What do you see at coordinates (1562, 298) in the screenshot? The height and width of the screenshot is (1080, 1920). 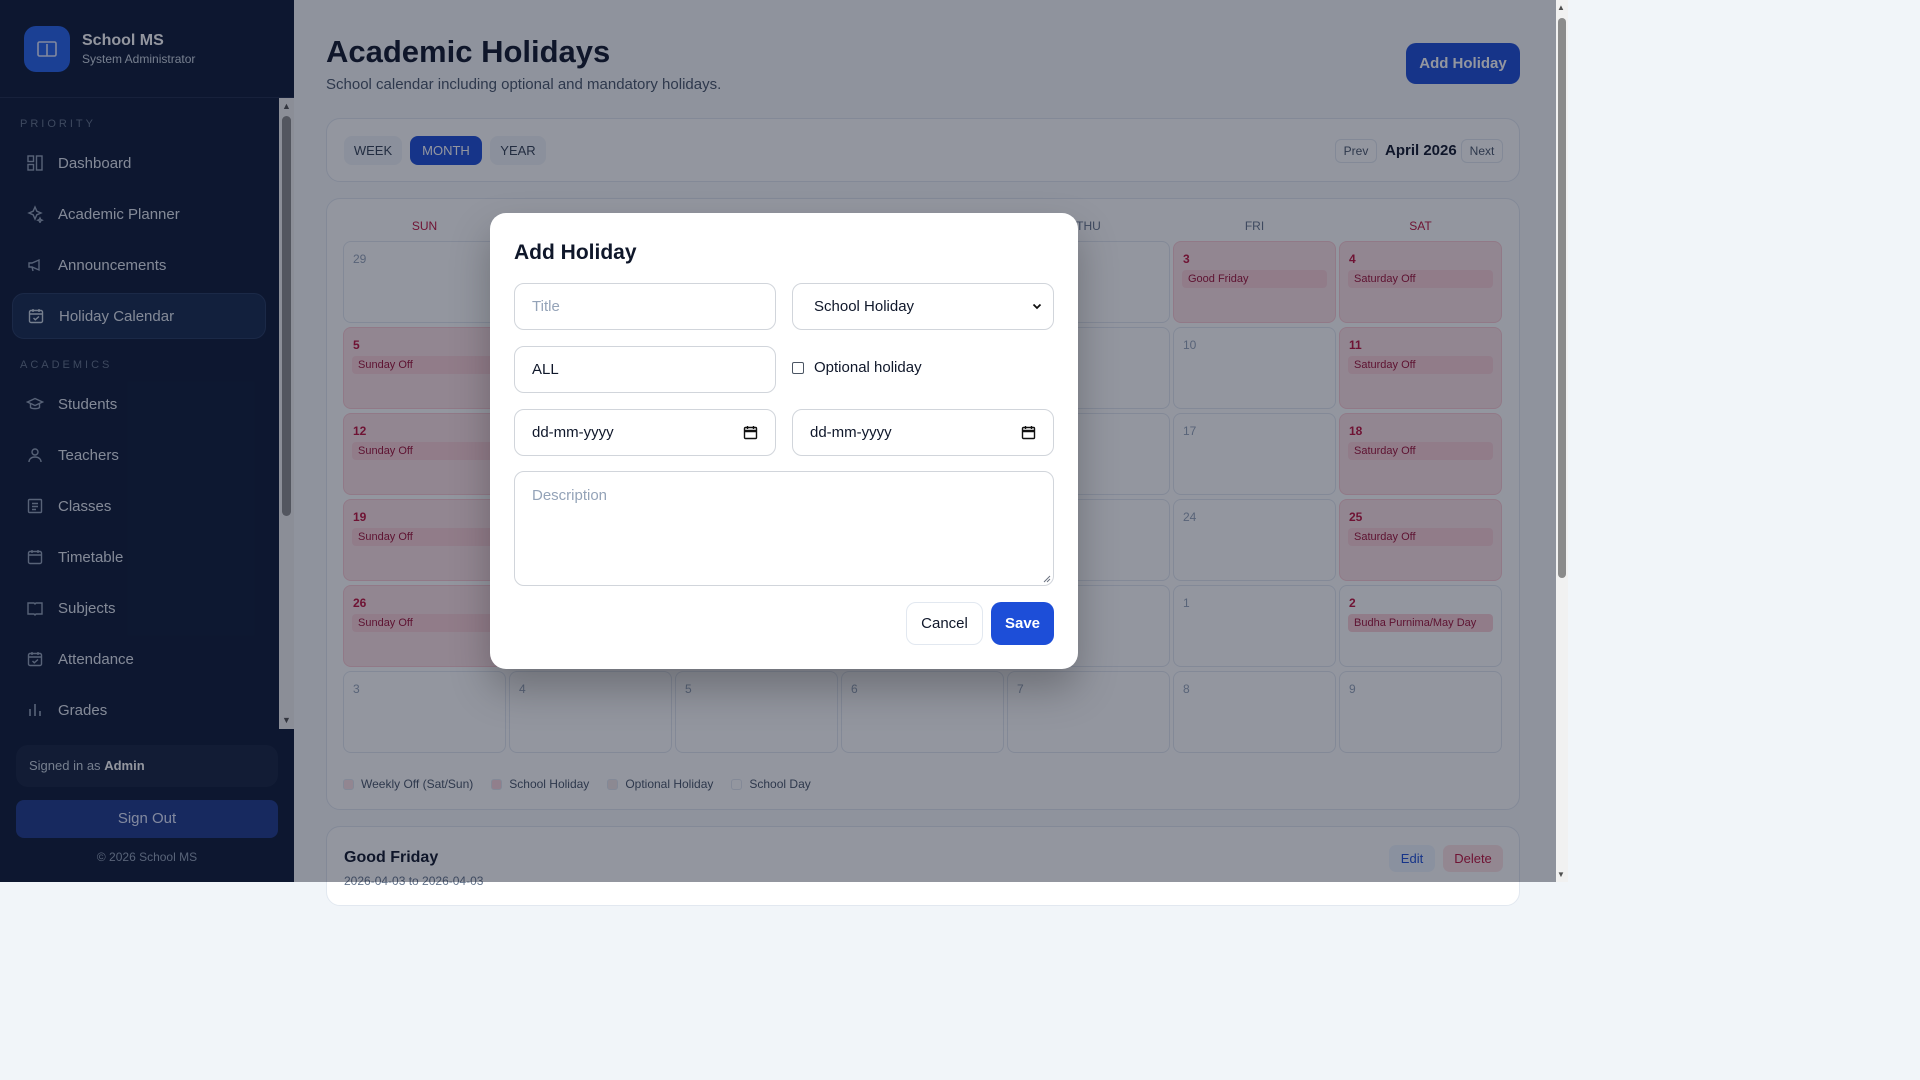 I see `page-scroll-thumb` at bounding box center [1562, 298].